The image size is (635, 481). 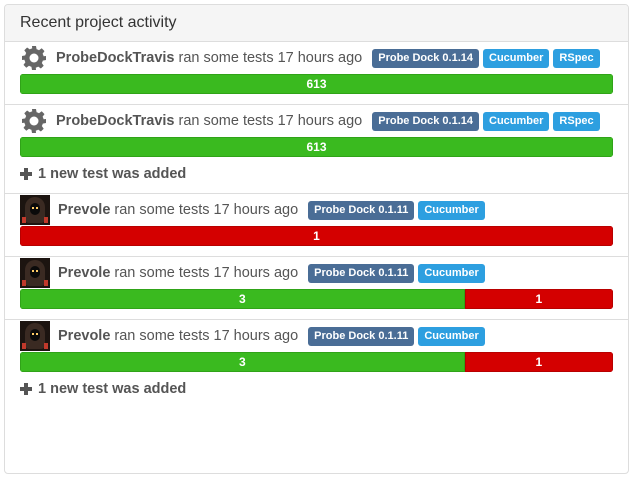 I want to click on panel-heading: Recent project activity, so click(x=316, y=23).